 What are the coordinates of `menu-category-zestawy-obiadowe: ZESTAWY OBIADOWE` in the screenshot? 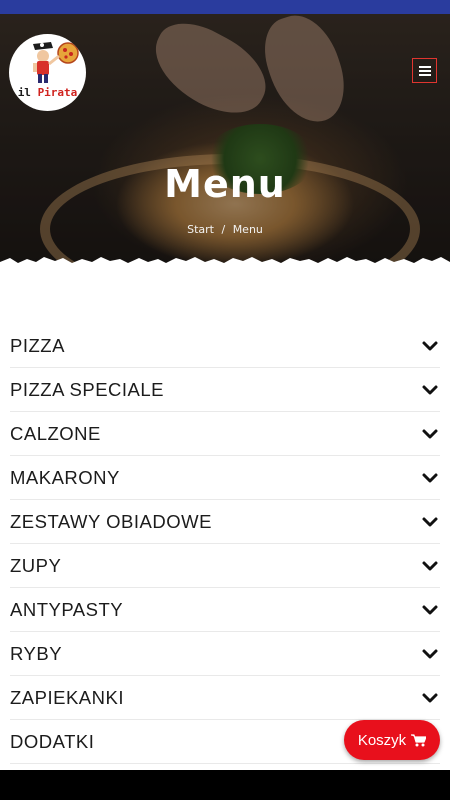 It's located at (225, 522).